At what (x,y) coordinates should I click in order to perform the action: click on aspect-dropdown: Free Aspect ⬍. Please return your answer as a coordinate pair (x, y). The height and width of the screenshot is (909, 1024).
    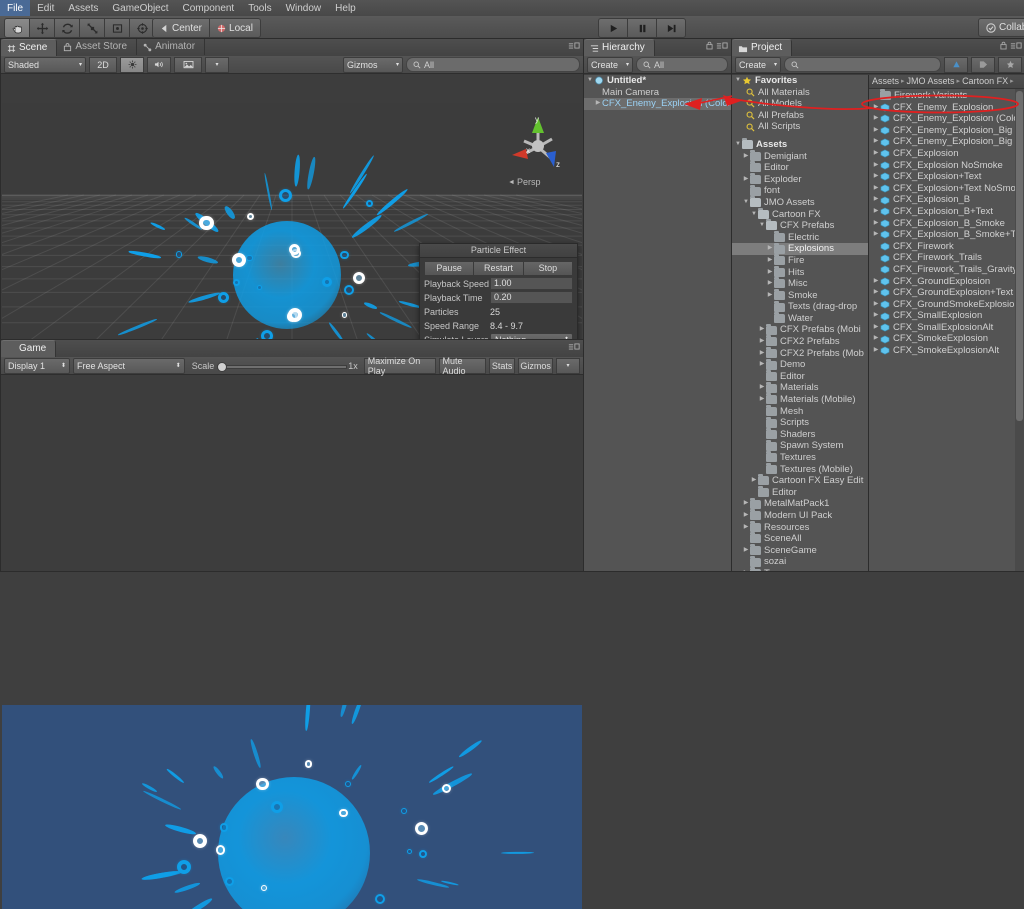
    Looking at the image, I should click on (129, 365).